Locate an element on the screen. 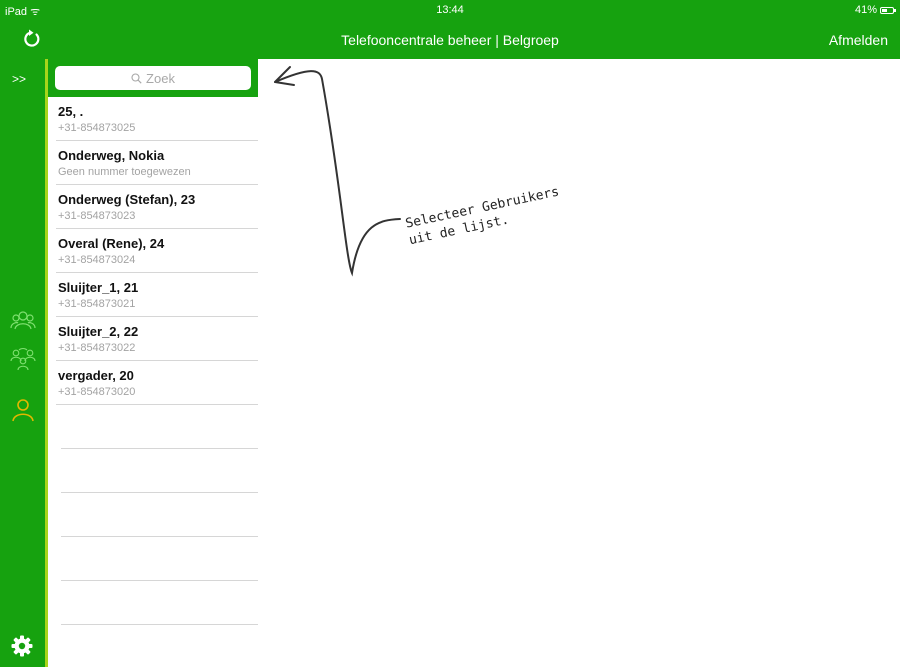 Image resolution: width=900 pixels, height=667 pixels. search-placeholder: Zoek is located at coordinates (160, 78).